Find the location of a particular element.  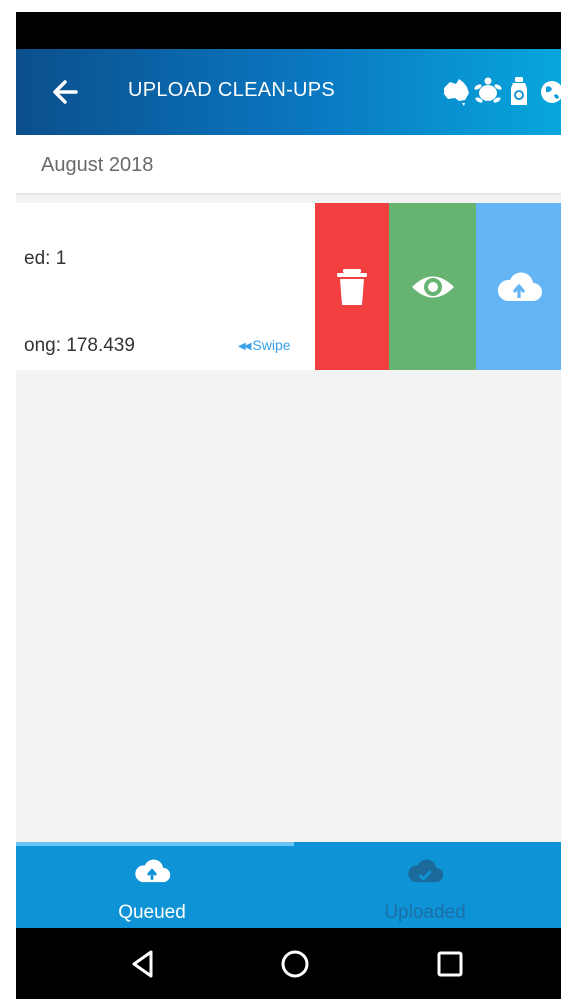

status-bar is located at coordinates (288, 30).